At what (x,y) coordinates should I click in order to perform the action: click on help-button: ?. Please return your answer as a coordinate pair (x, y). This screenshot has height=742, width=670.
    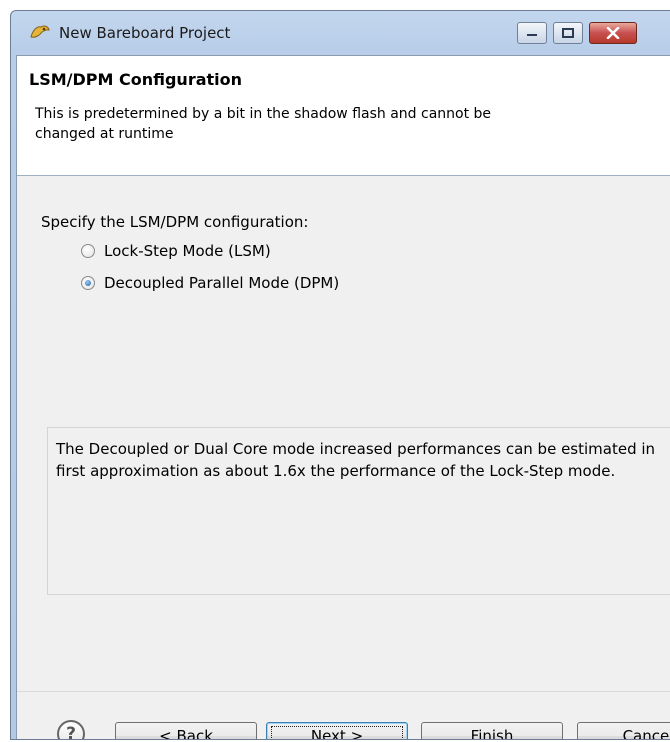
    Looking at the image, I should click on (71, 730).